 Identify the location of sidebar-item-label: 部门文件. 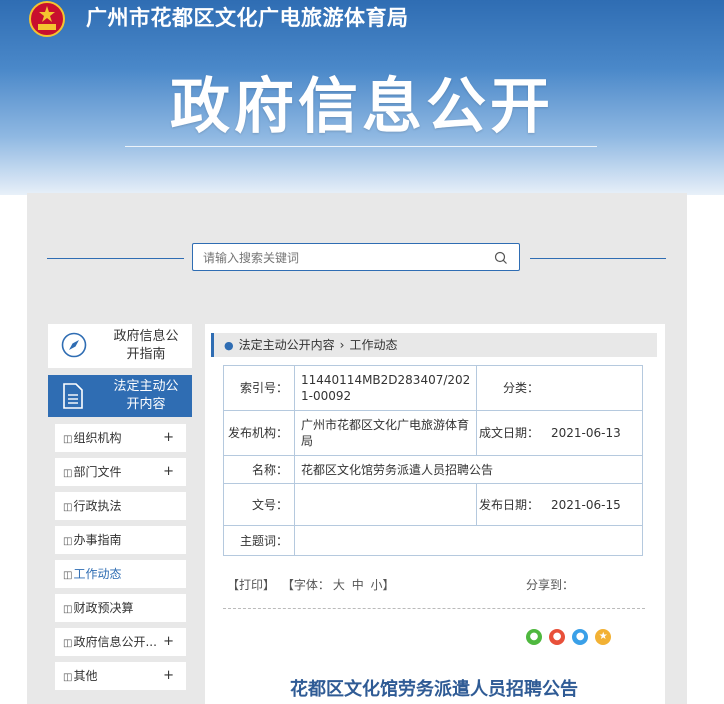
(97, 472).